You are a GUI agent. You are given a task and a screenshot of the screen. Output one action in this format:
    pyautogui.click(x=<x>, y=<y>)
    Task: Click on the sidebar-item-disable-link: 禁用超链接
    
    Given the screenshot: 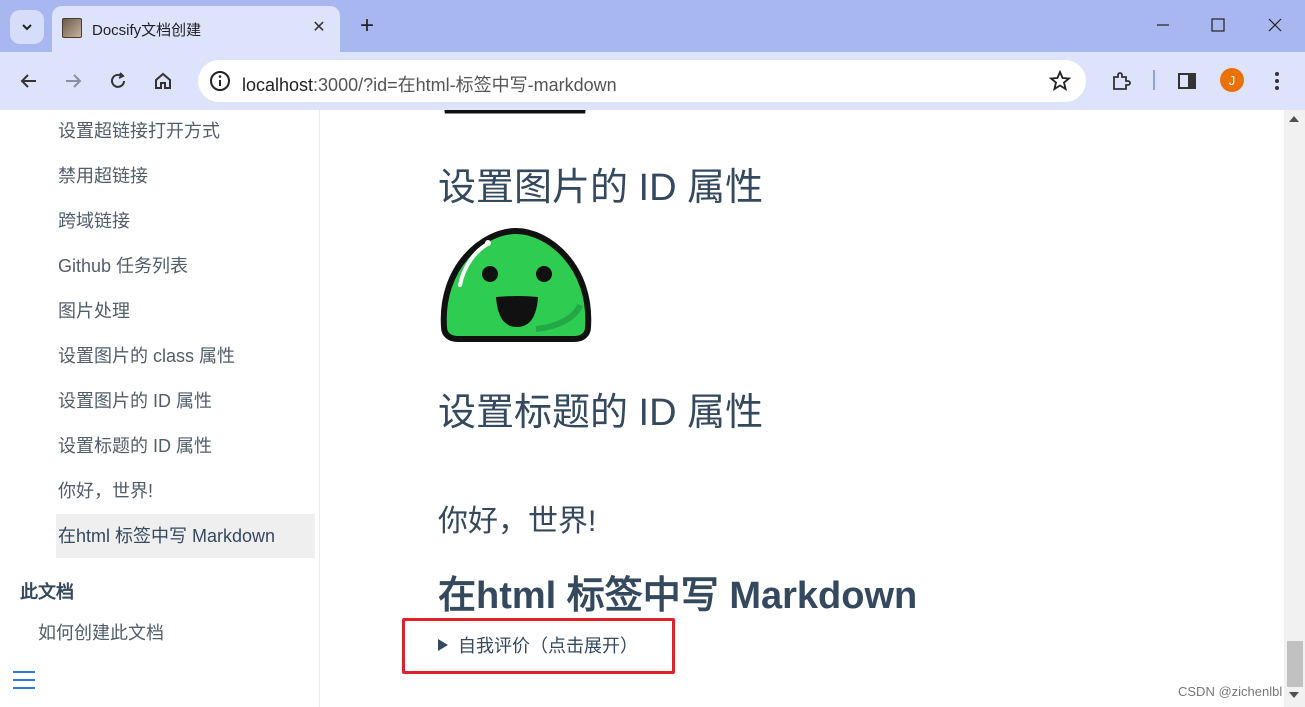 What is the action you would take?
    pyautogui.click(x=103, y=176)
    